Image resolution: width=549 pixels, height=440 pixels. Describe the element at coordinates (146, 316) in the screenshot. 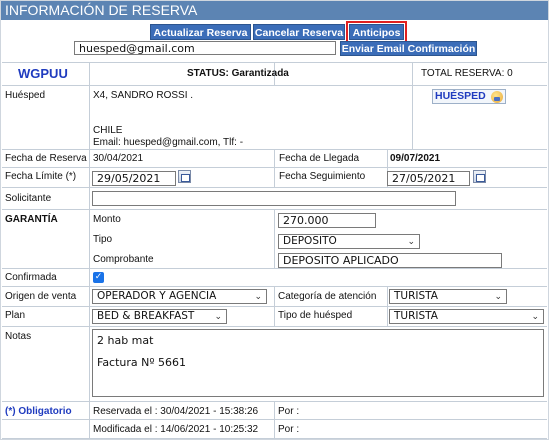

I see `plan-select-value: BED & BREAKFAST` at that location.